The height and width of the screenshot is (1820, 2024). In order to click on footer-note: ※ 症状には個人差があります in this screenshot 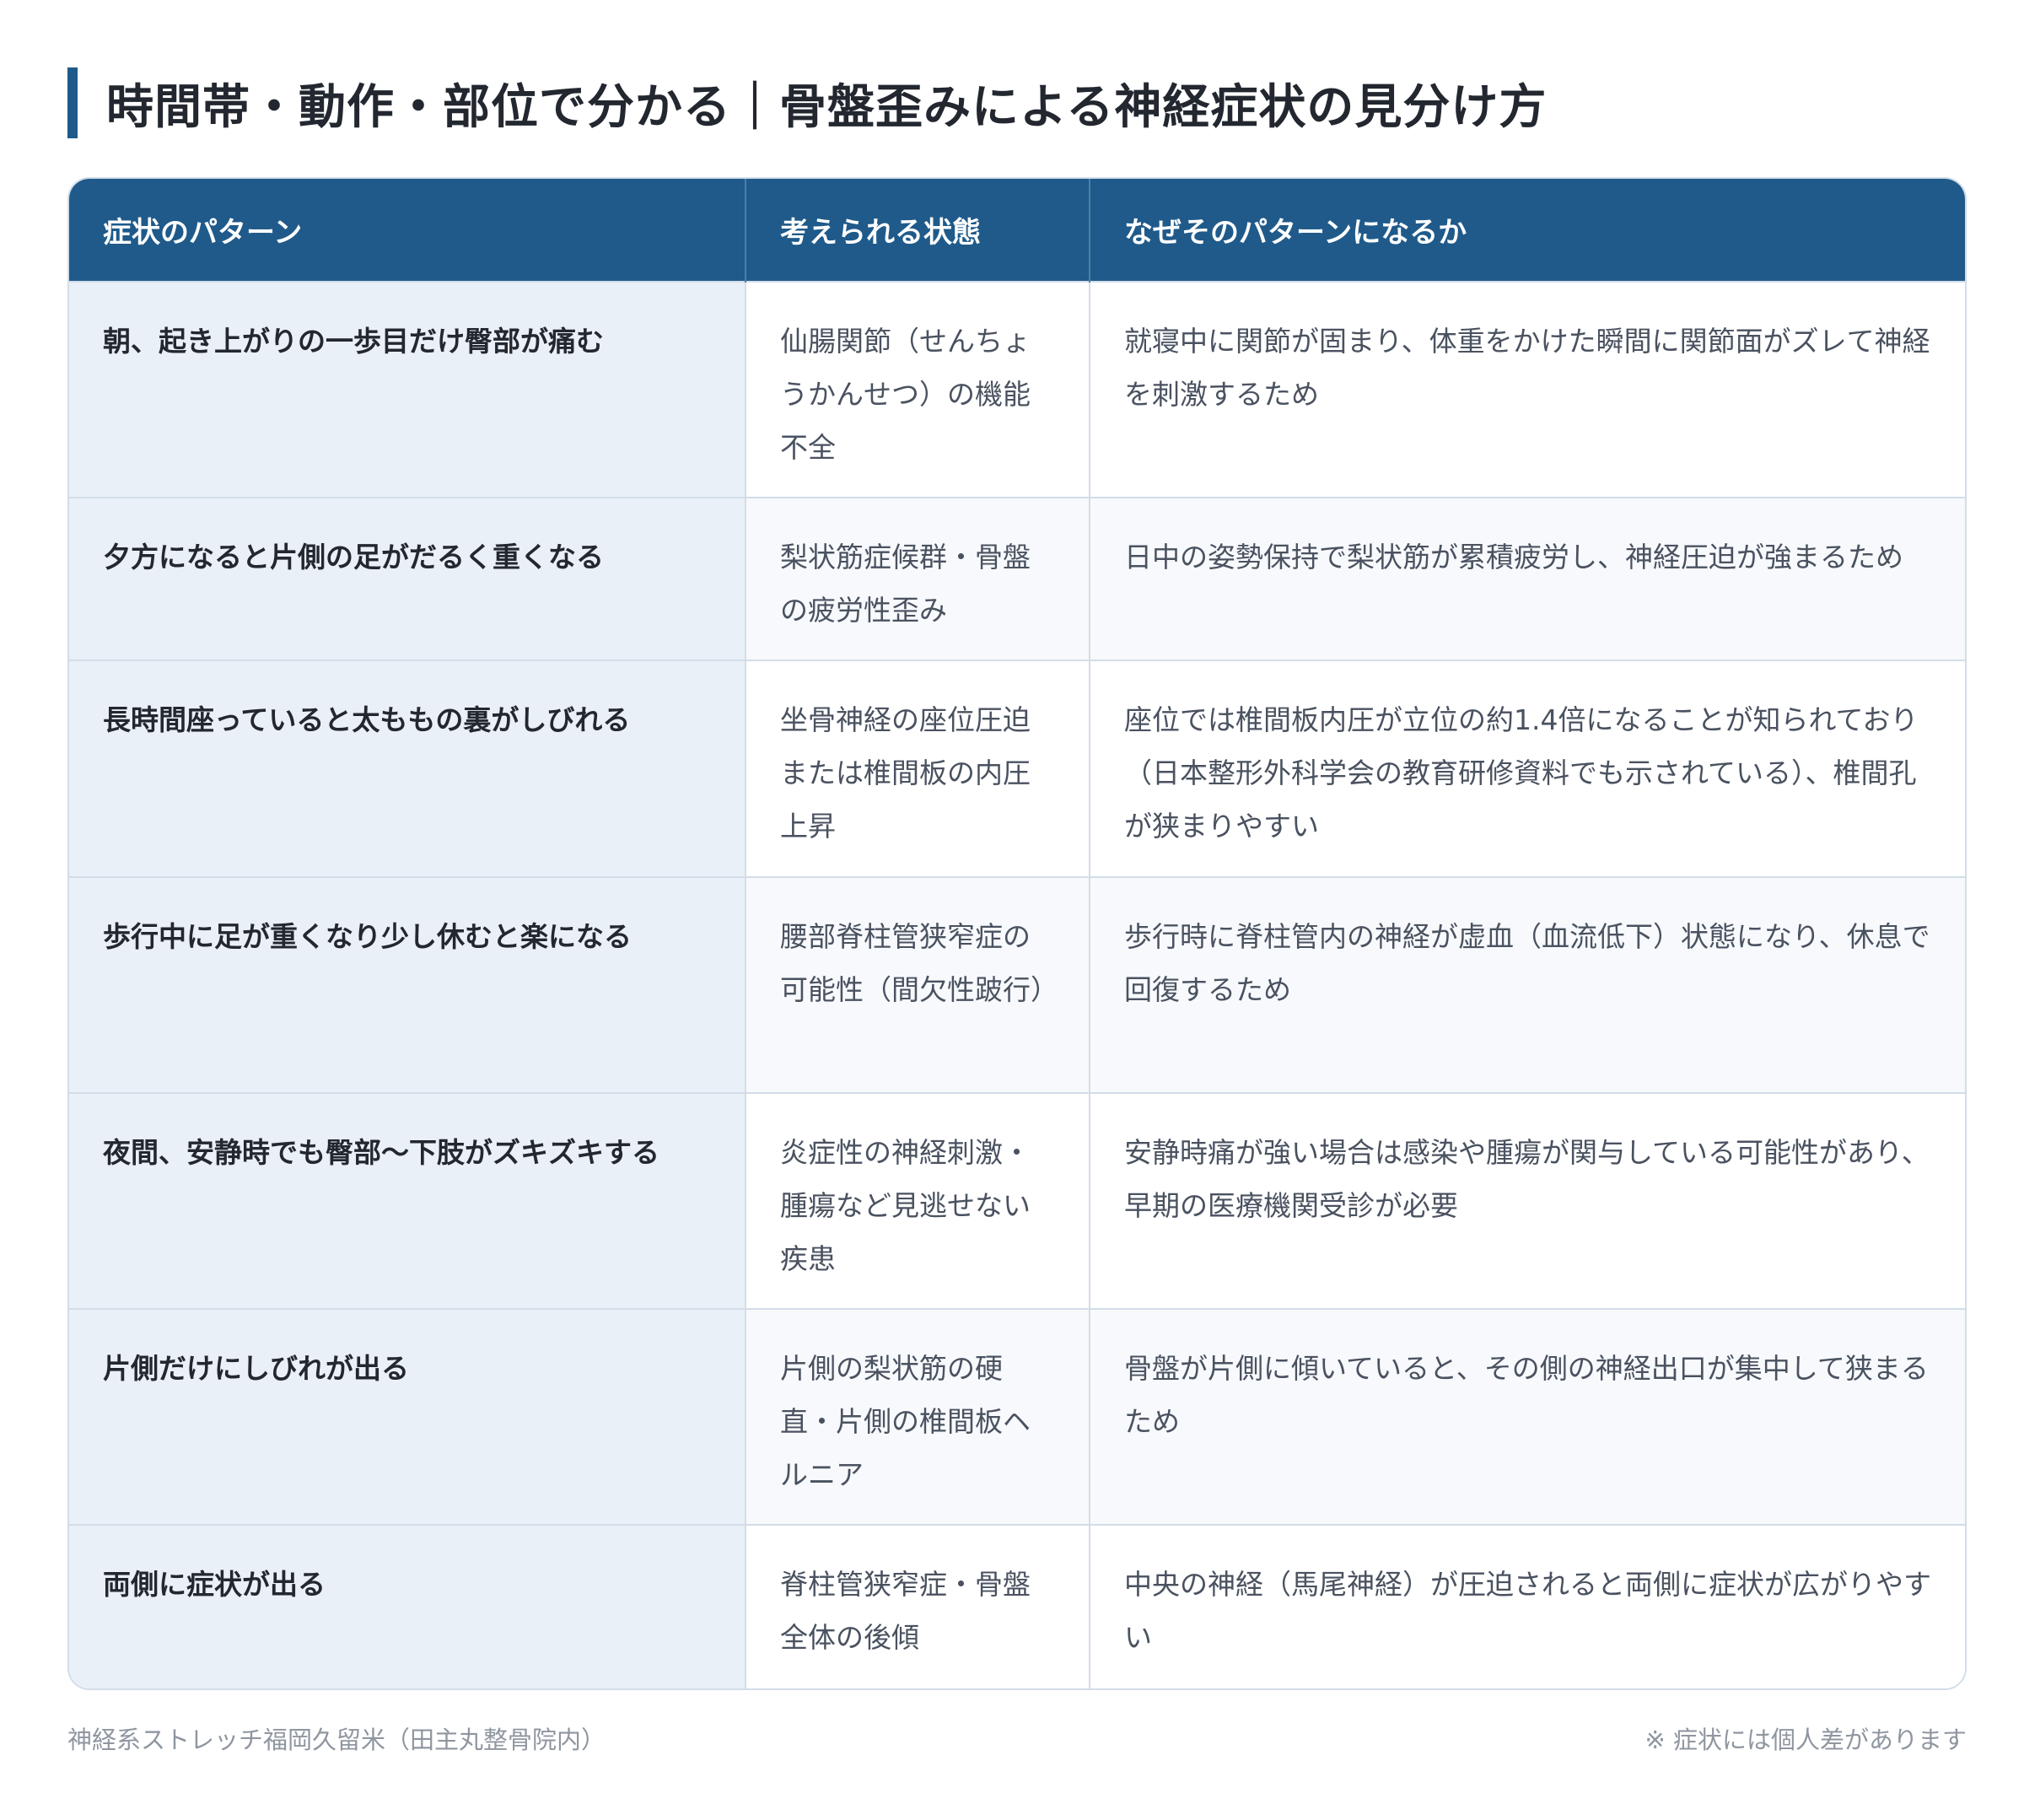, I will do `click(1806, 1740)`.